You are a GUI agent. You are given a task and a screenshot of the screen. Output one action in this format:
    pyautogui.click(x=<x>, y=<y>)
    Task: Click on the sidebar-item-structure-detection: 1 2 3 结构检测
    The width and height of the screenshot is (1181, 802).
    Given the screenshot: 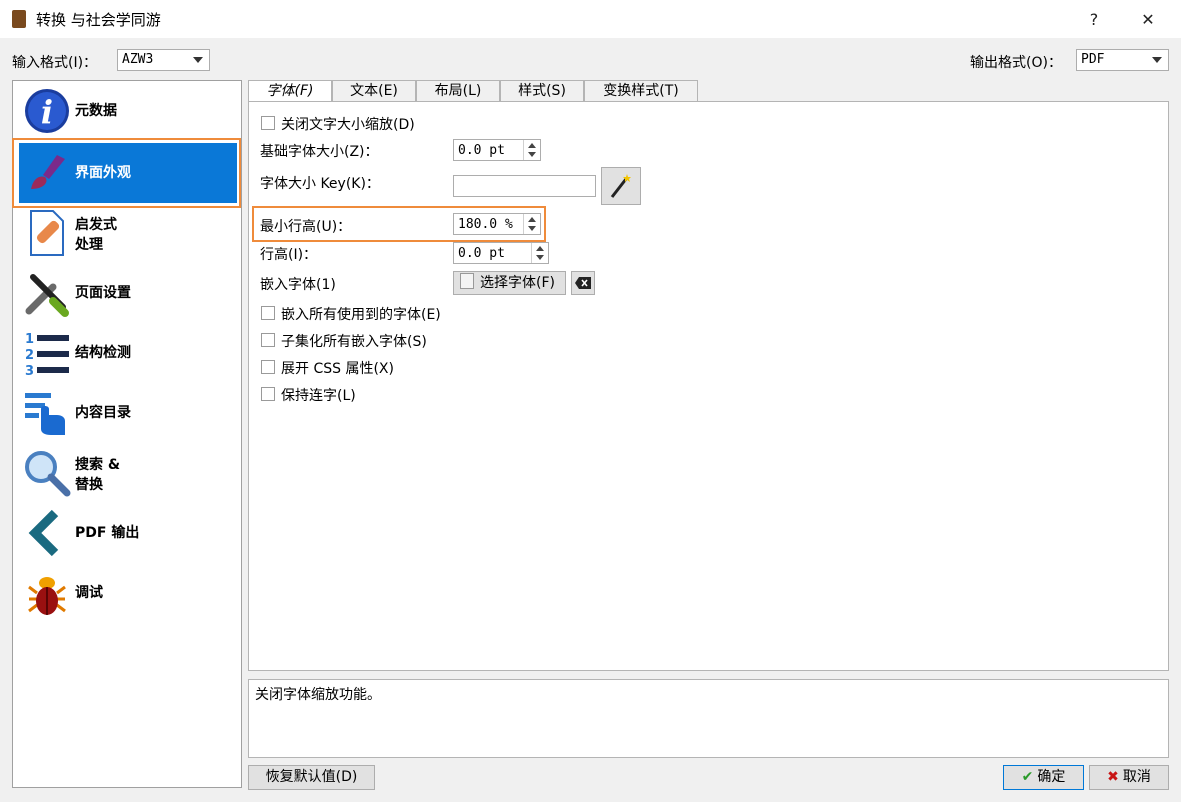 What is the action you would take?
    pyautogui.click(x=128, y=353)
    